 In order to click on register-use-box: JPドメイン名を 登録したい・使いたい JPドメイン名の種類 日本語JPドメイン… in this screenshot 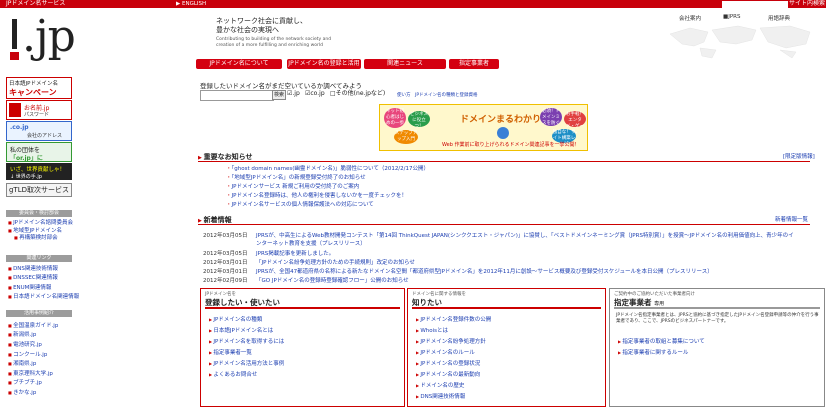, I will do `click(302, 347)`.